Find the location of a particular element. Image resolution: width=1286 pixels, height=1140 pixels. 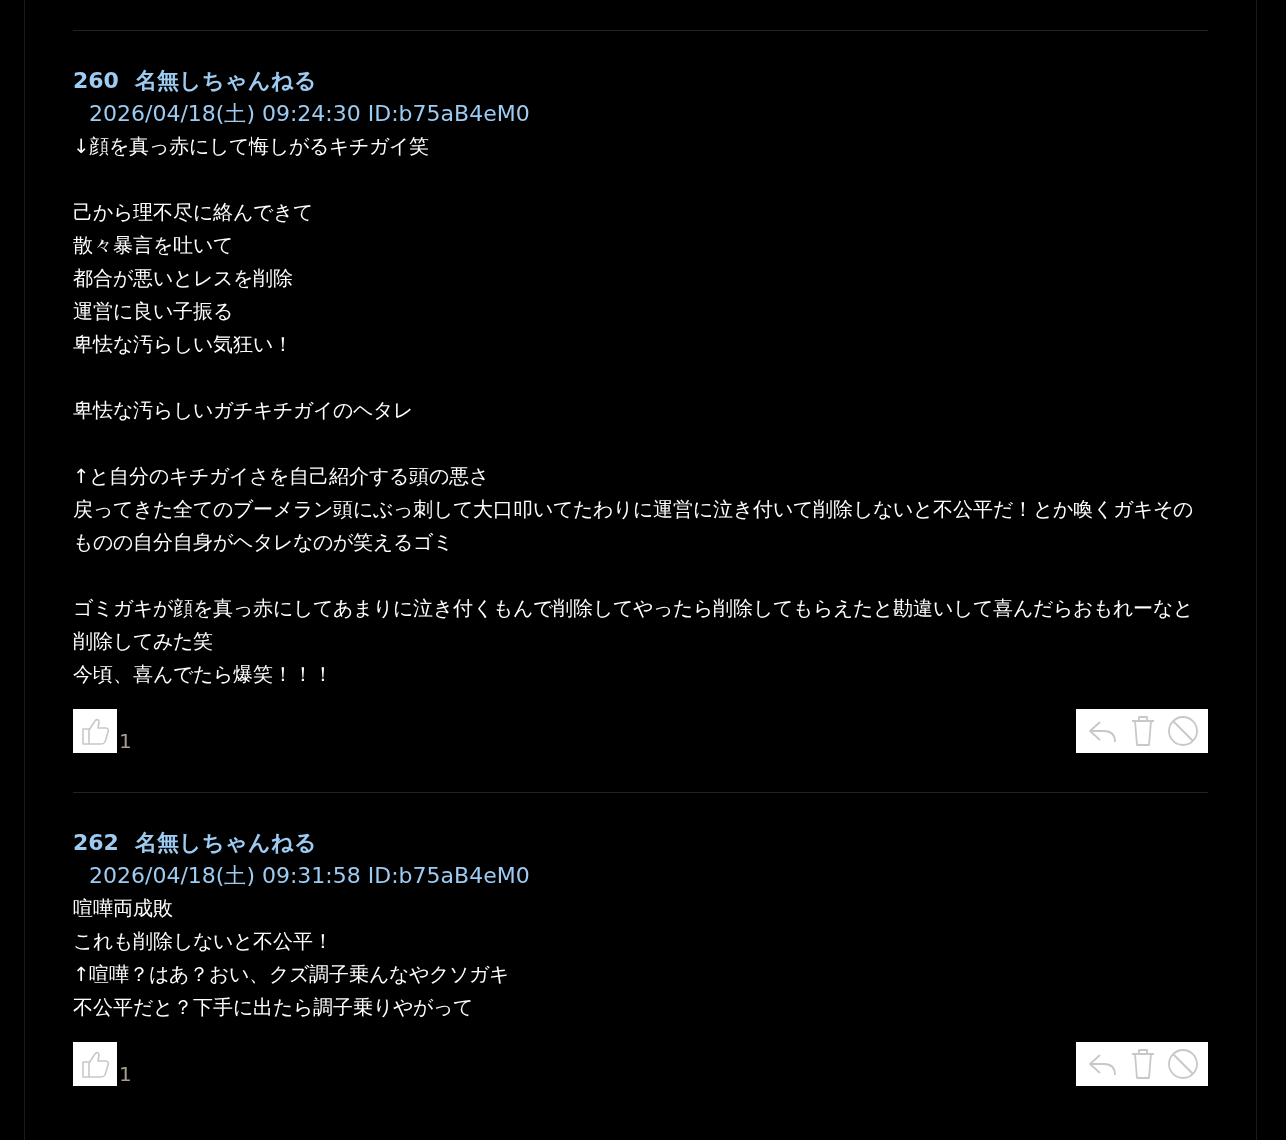

post-text: 卑怯な汚らしいガチキチガイのヘタレ is located at coordinates (243, 411).